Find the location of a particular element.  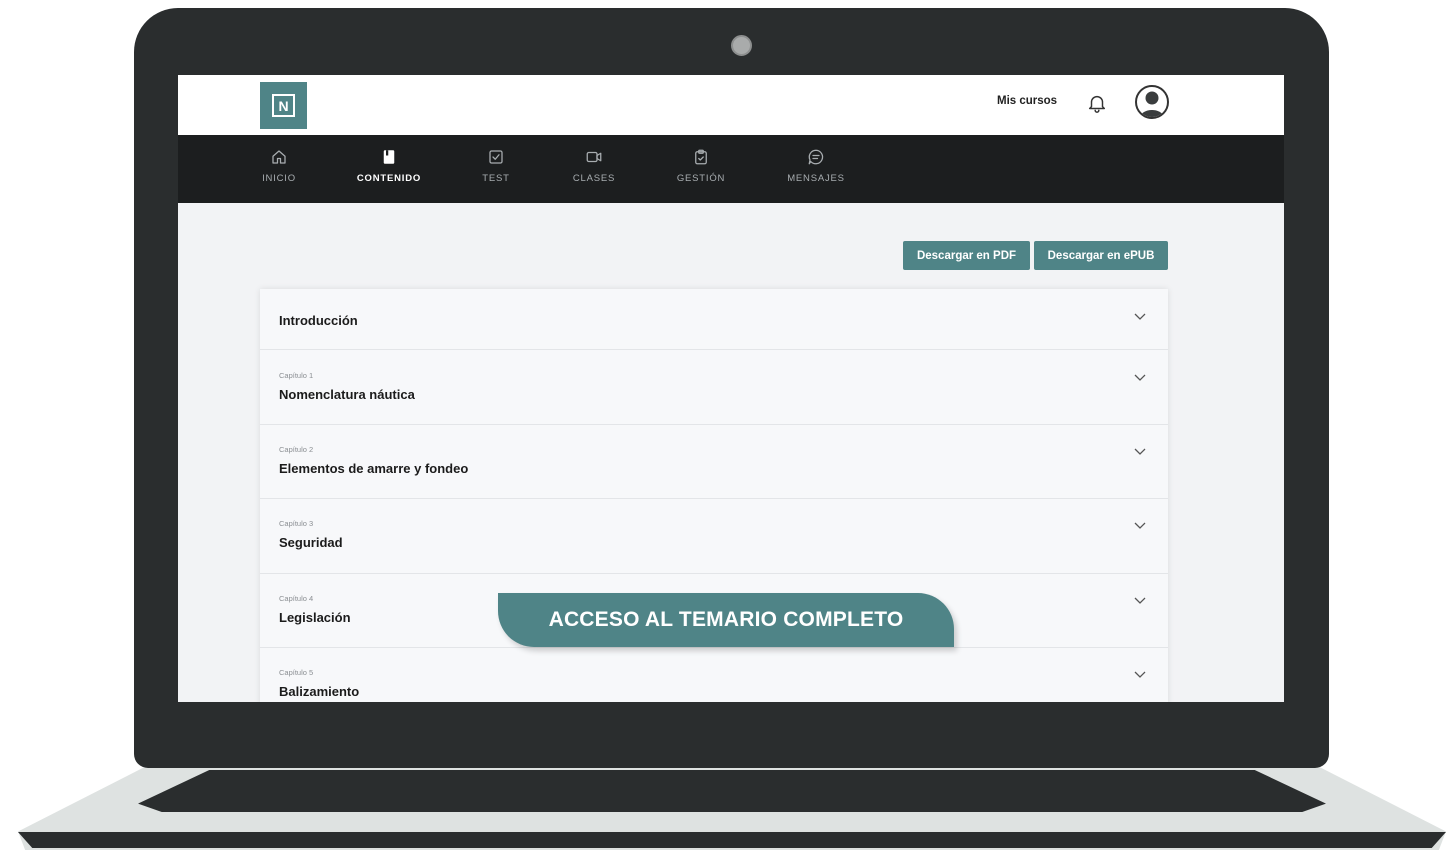

accordion-title: Nomenclatura náutica is located at coordinates (347, 394).